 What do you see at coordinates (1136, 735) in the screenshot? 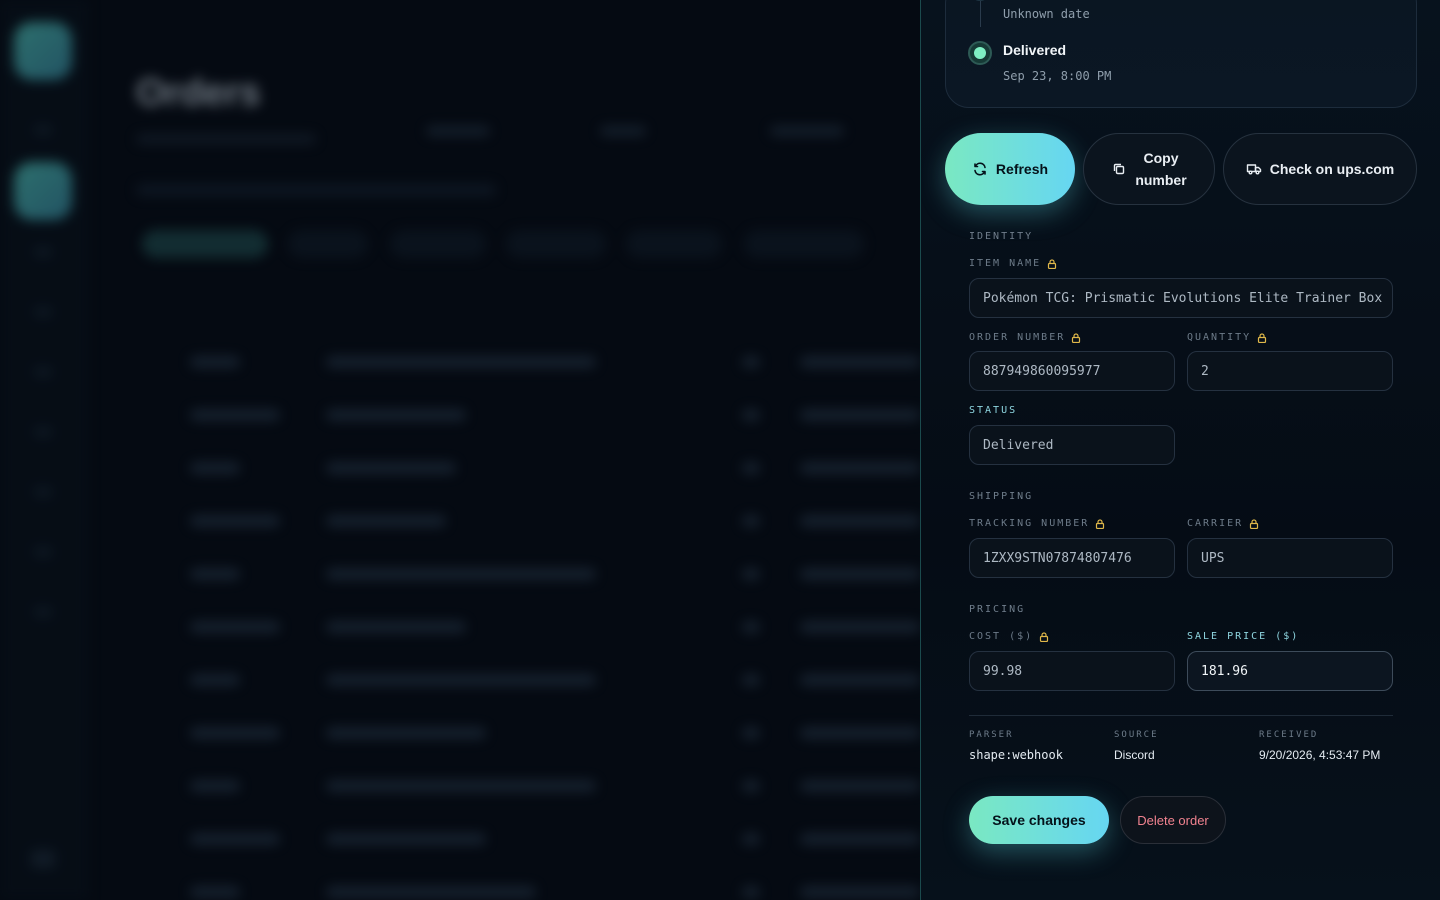
I see `source-label: SOURCE` at bounding box center [1136, 735].